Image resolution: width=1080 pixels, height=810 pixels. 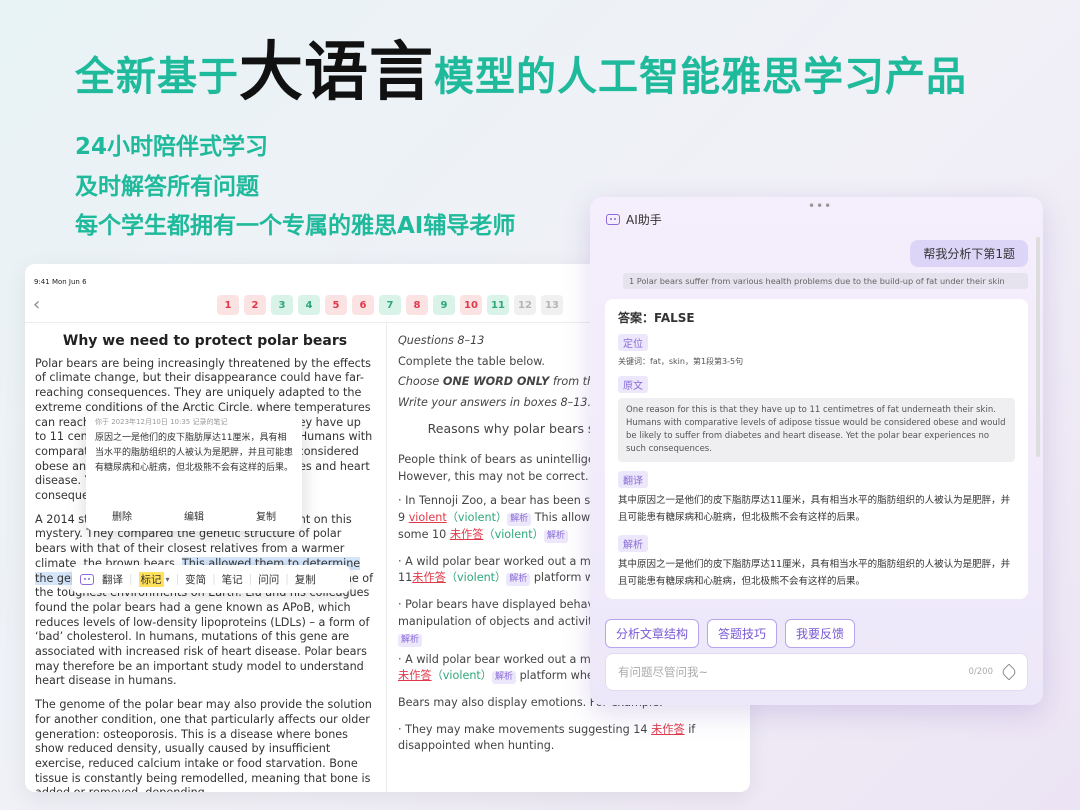 What do you see at coordinates (255, 305) in the screenshot?
I see `question-number-2: 2` at bounding box center [255, 305].